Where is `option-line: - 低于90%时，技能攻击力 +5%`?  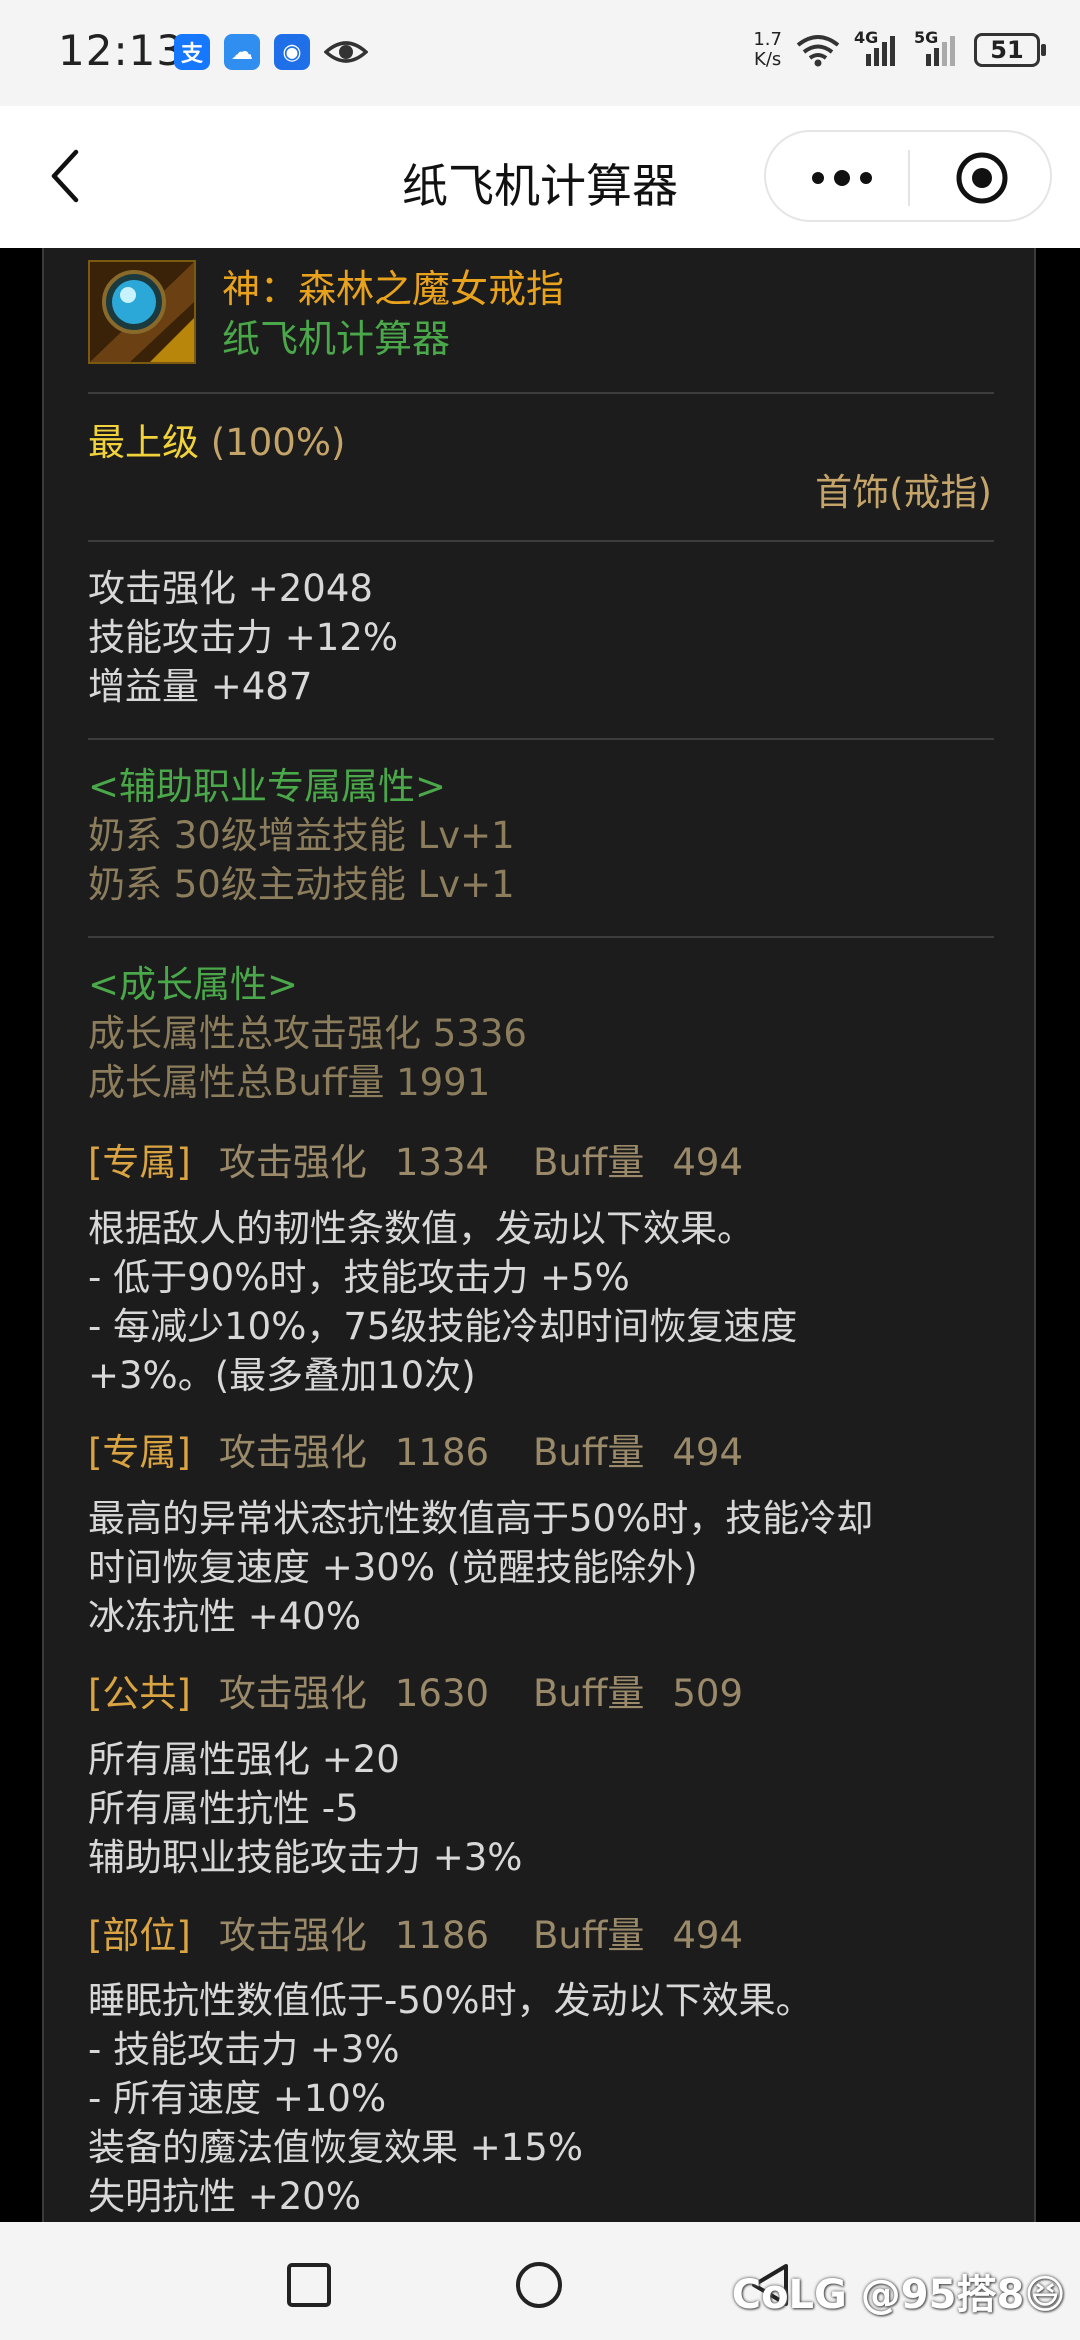 option-line: - 低于90%时，技能攻击力 +5% is located at coordinates (359, 1277).